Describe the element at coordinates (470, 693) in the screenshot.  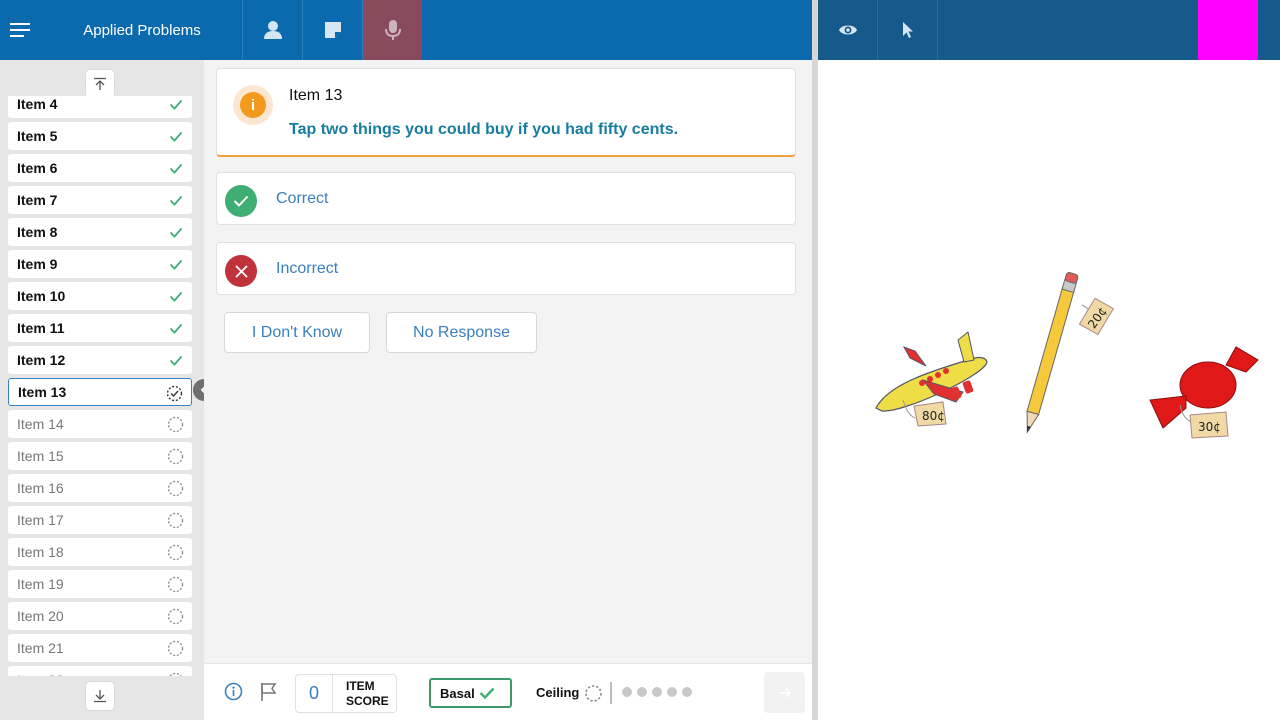
I see `basal-indicator: Basal` at that location.